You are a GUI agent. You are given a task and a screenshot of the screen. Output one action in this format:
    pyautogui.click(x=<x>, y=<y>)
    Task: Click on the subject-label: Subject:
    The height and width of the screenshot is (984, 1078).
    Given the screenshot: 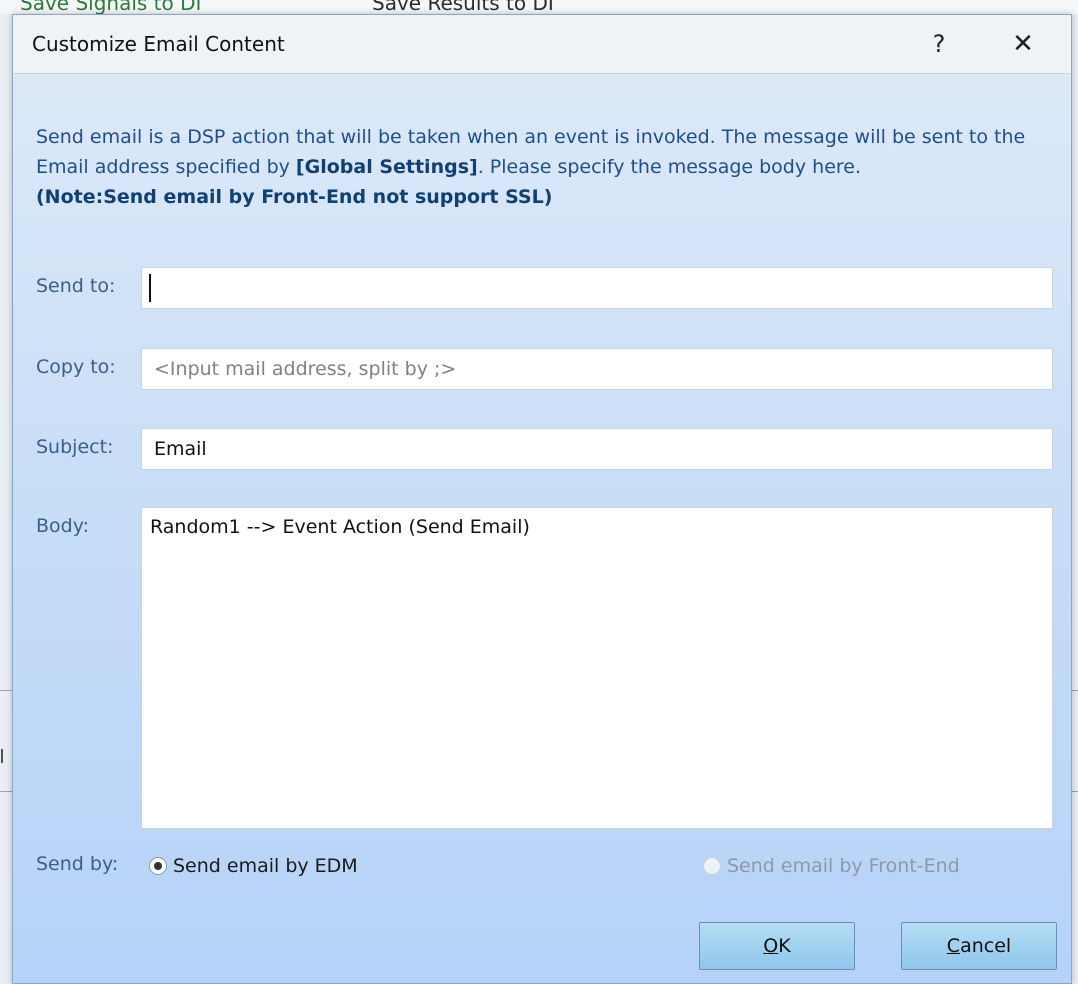 What is the action you would take?
    pyautogui.click(x=75, y=447)
    